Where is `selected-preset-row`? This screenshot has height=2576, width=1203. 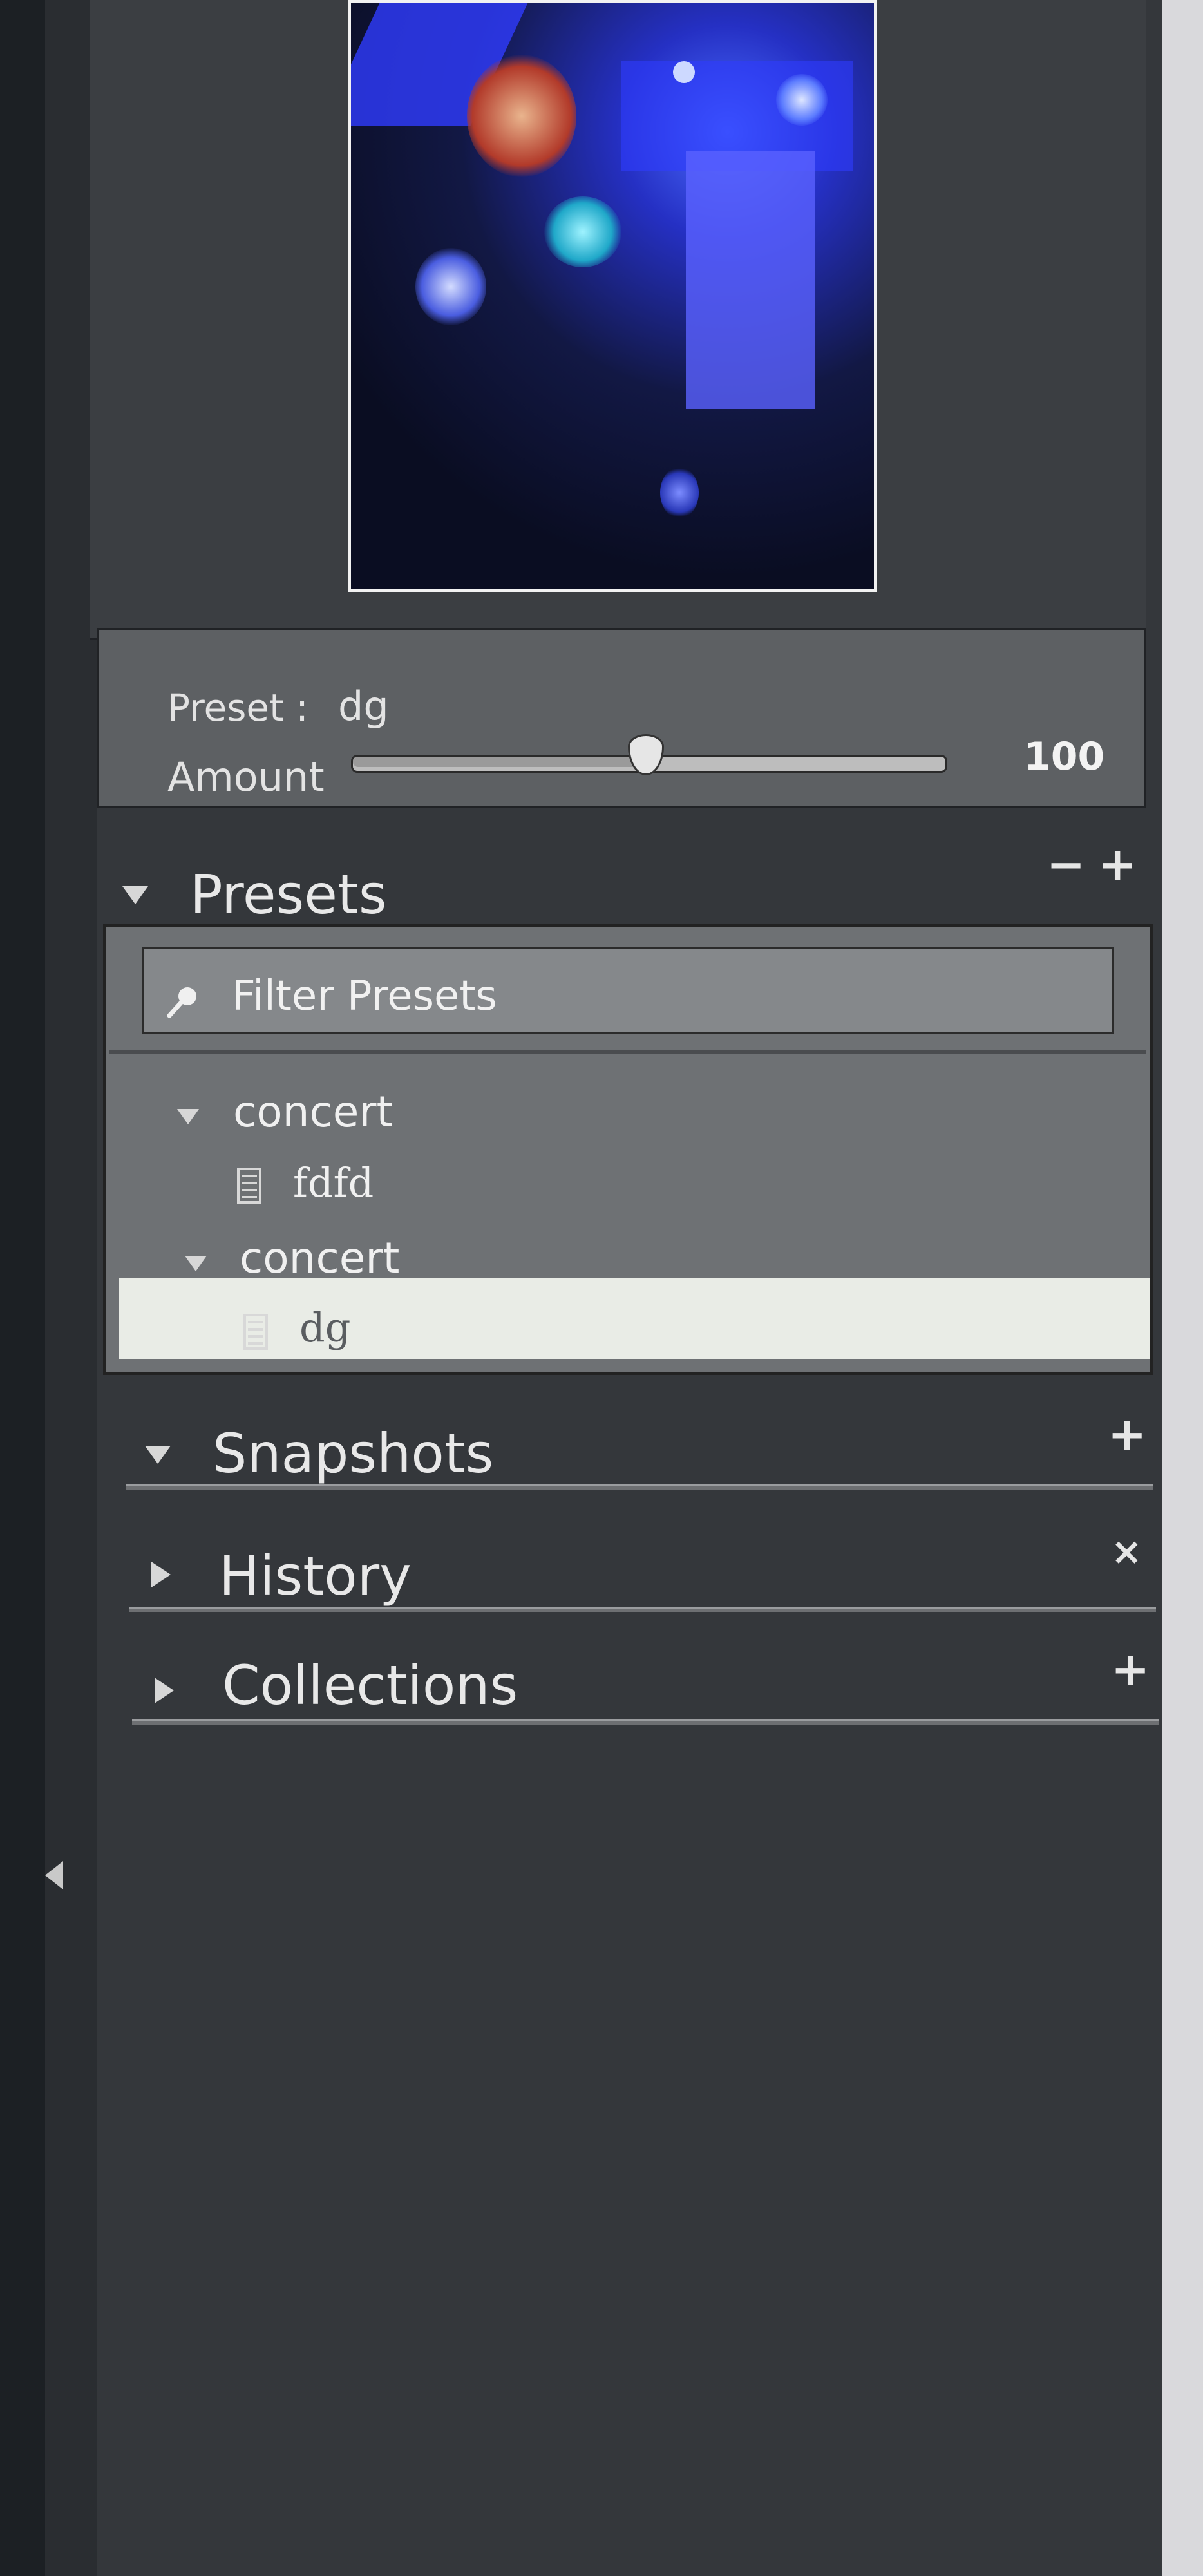
selected-preset-row is located at coordinates (634, 1319).